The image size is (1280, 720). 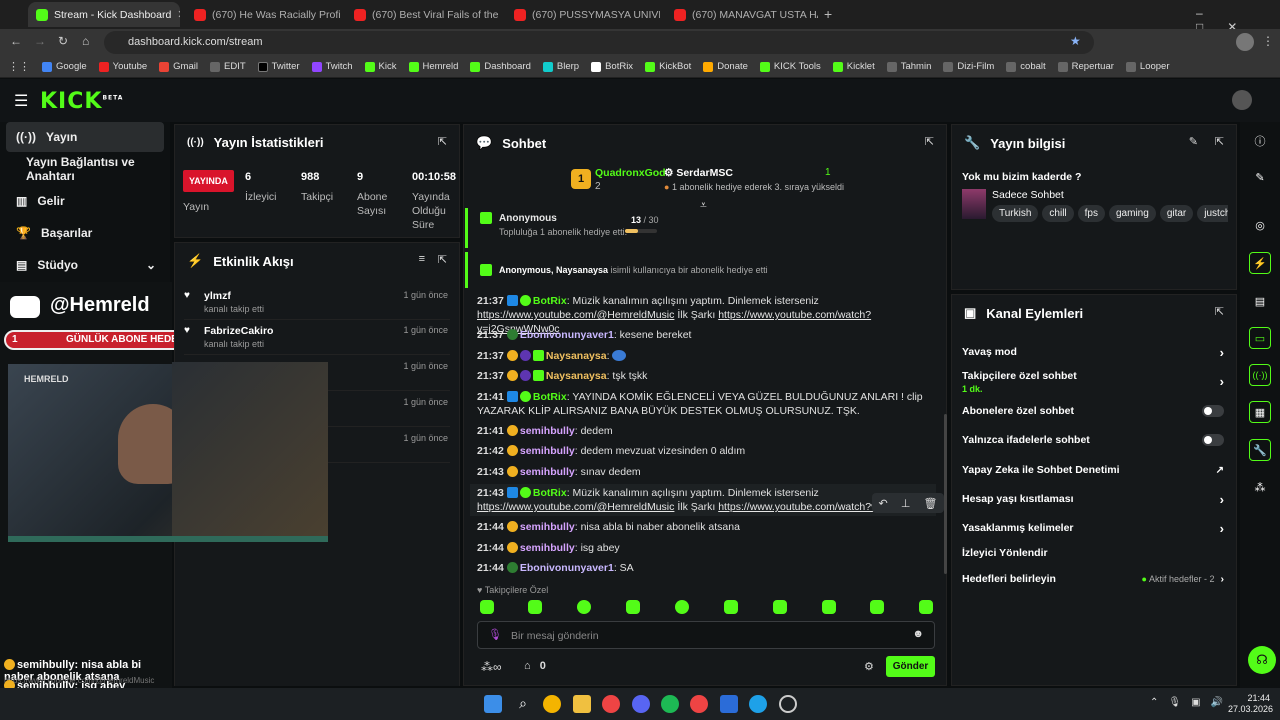 What do you see at coordinates (1212, 213) in the screenshot?
I see `tag: justcha` at bounding box center [1212, 213].